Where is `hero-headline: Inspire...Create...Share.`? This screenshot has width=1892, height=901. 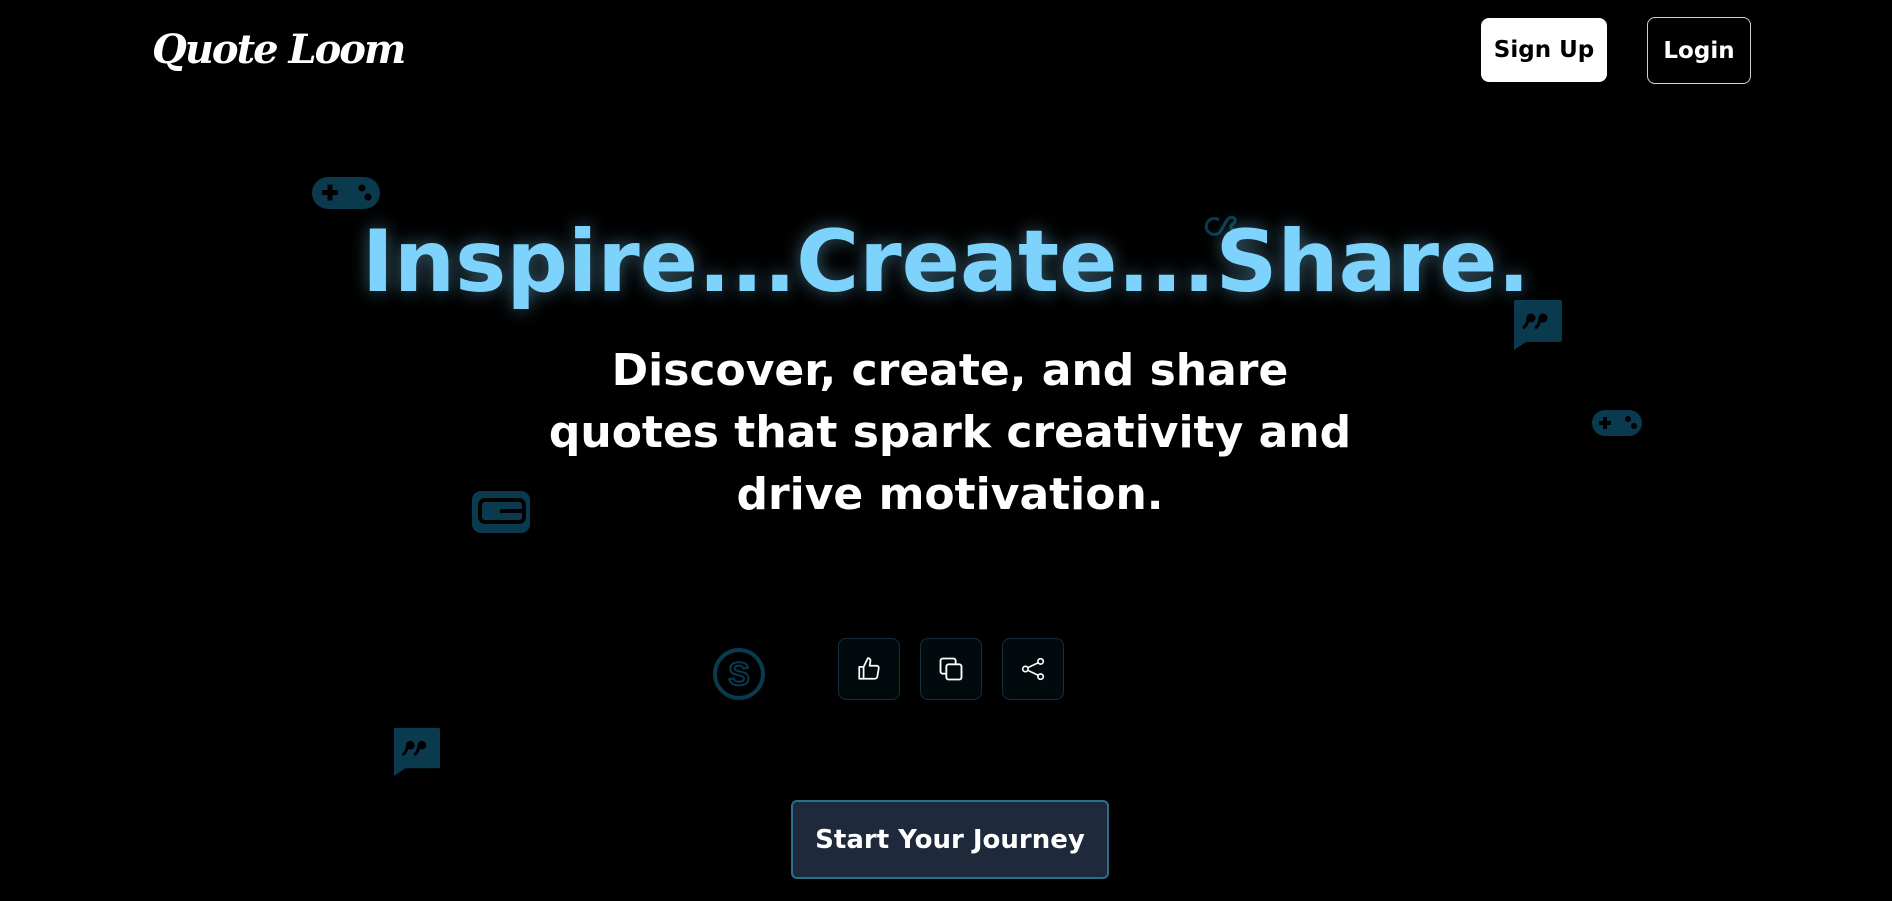 hero-headline: Inspire...Create...Share. is located at coordinates (946, 262).